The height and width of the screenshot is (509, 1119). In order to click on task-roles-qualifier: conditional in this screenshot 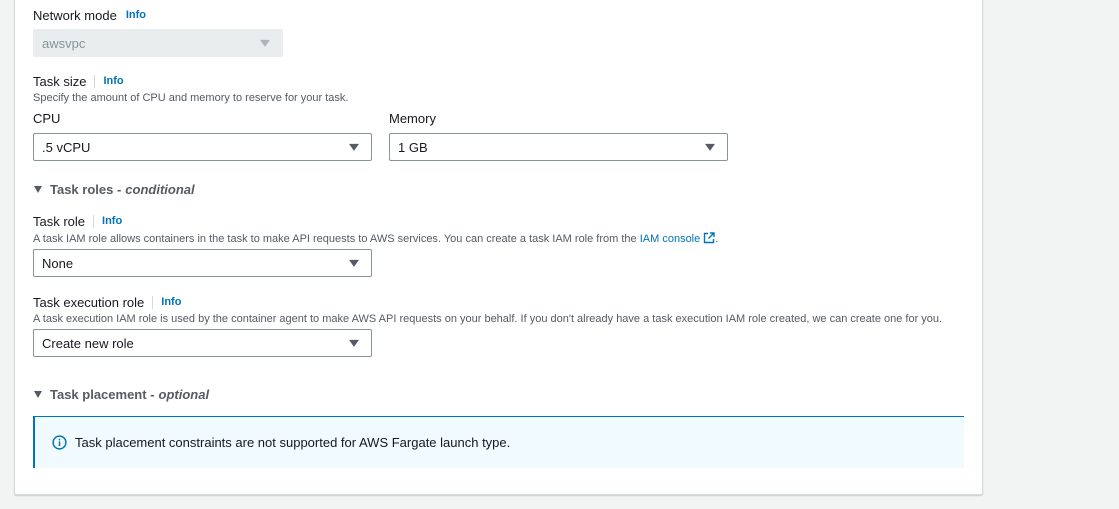, I will do `click(160, 189)`.